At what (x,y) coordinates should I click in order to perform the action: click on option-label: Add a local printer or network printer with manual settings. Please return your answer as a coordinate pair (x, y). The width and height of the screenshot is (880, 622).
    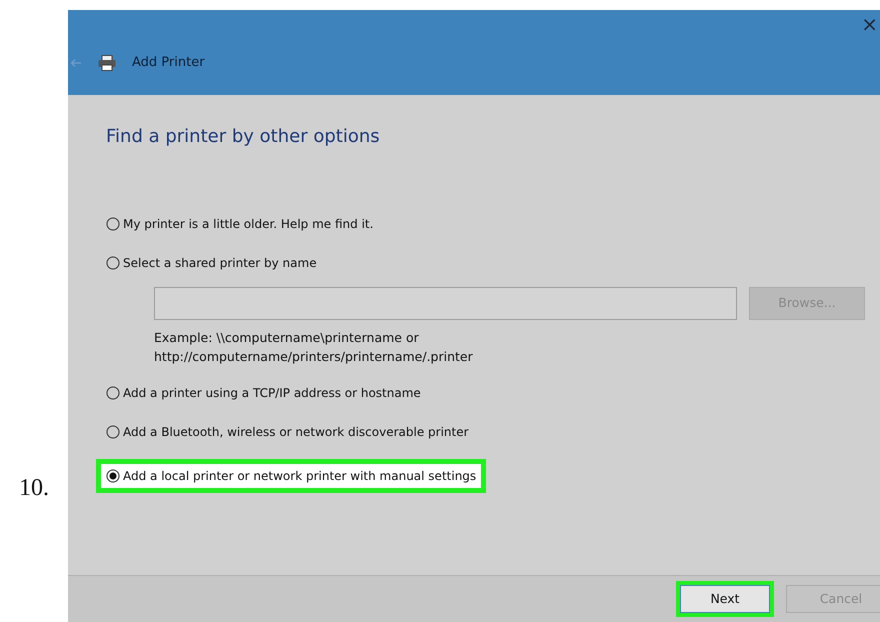
    Looking at the image, I should click on (299, 476).